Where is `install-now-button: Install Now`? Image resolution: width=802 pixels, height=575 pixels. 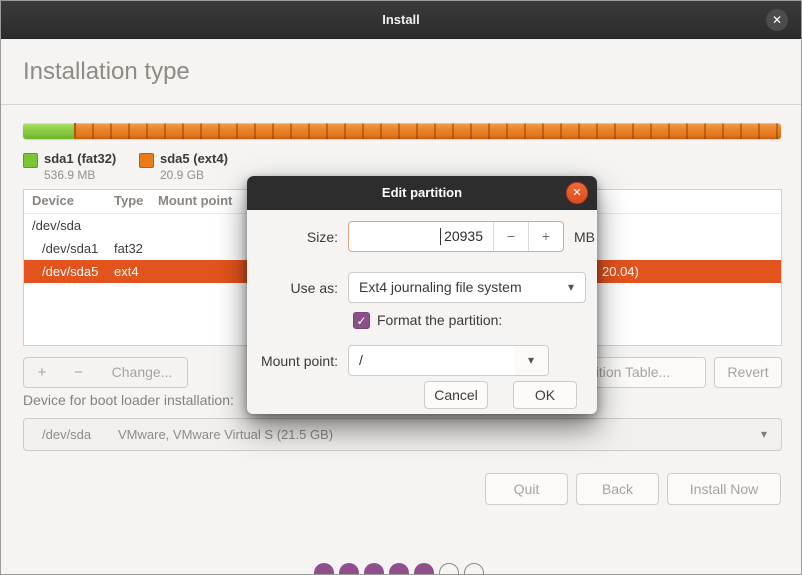
install-now-button: Install Now is located at coordinates (724, 489).